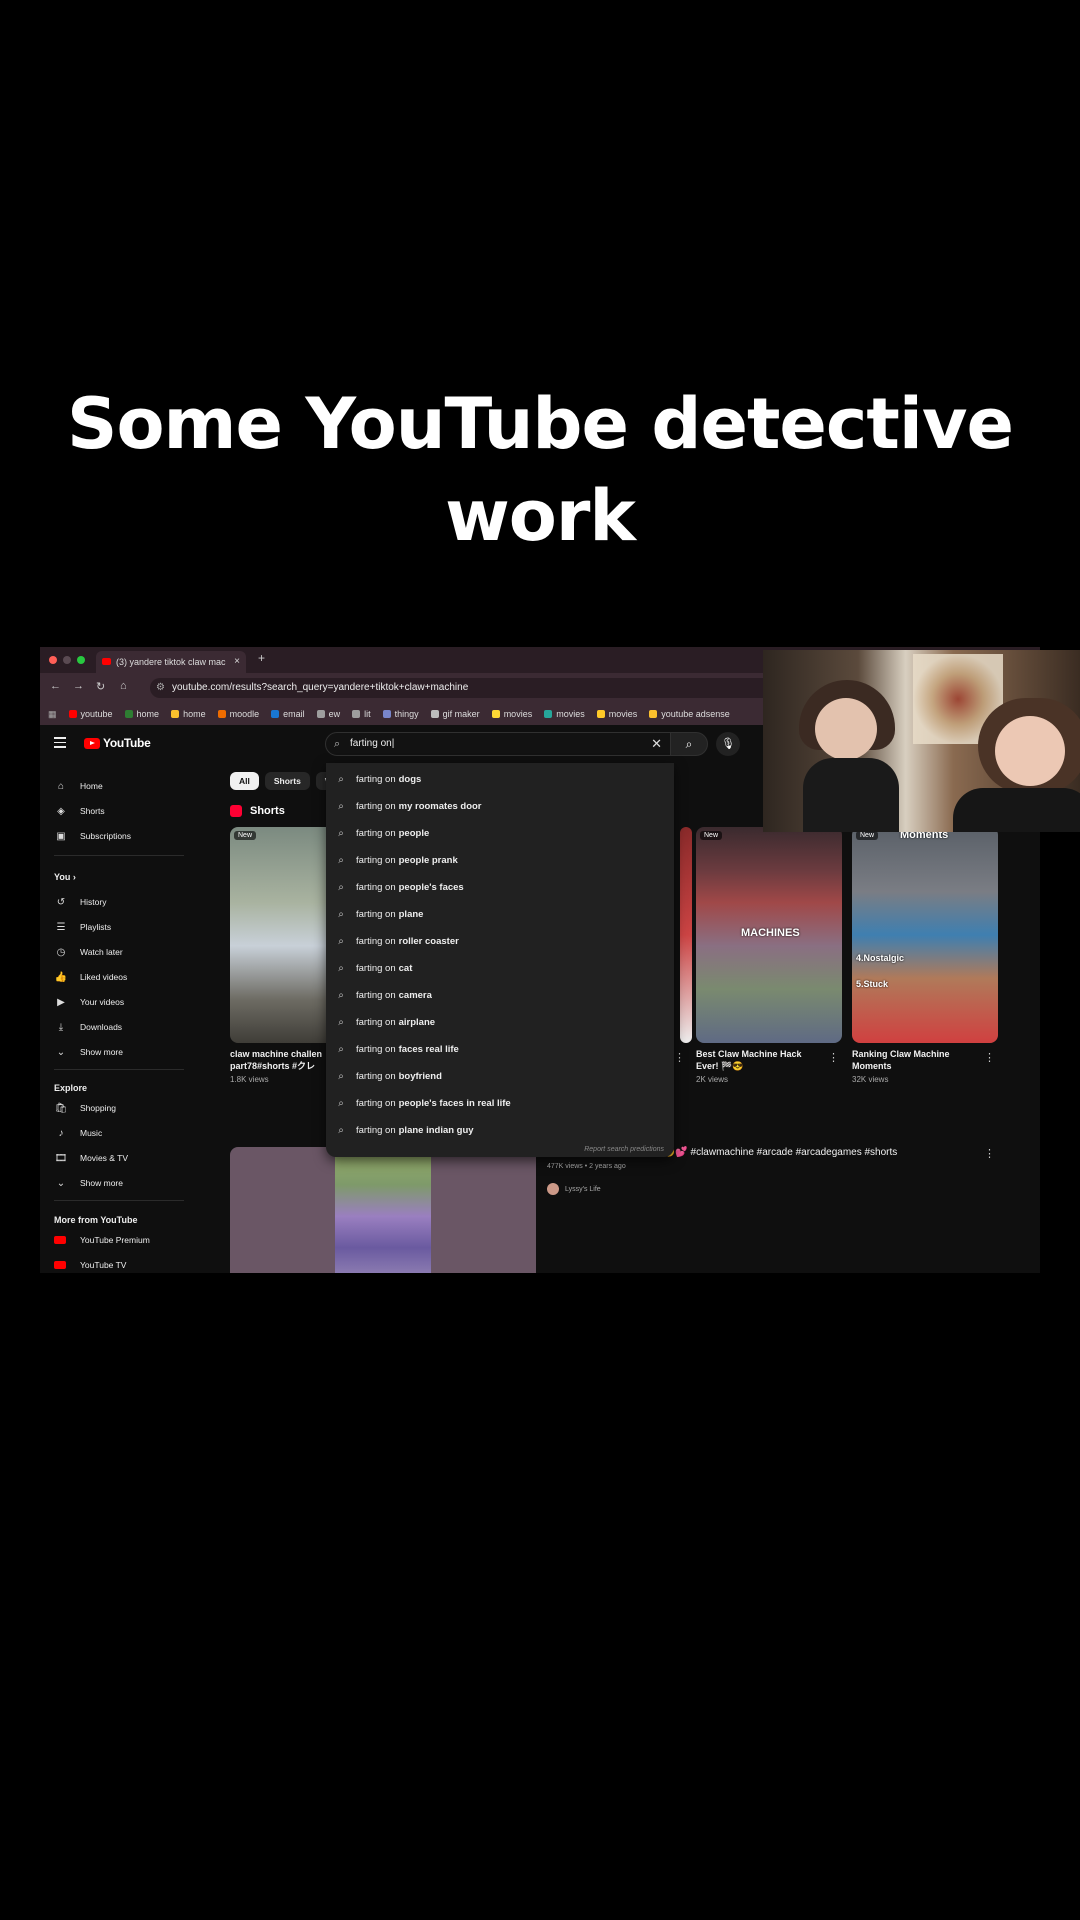 Image resolution: width=1080 pixels, height=1920 pixels. Describe the element at coordinates (851, 795) in the screenshot. I see `person-left-shirt` at that location.